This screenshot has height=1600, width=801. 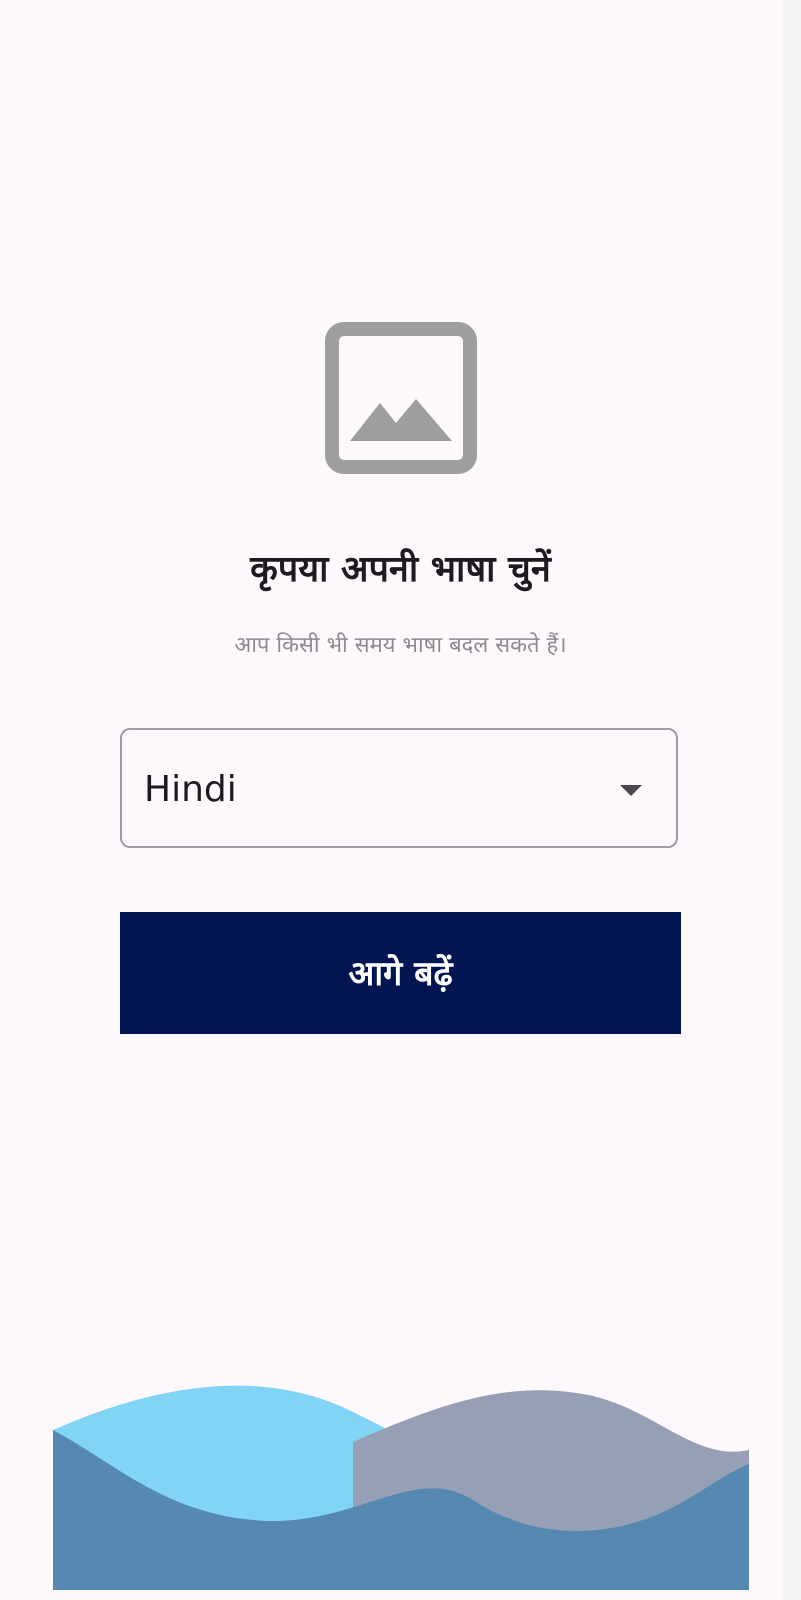 I want to click on language-dropdown: Hindi, so click(x=399, y=788).